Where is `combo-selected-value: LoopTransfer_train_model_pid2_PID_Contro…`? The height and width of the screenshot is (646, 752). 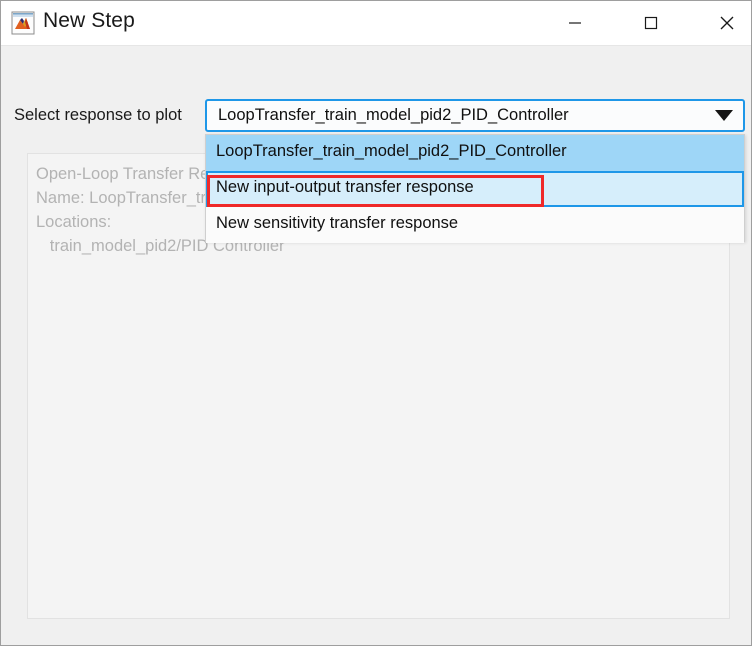
combo-selected-value: LoopTransfer_train_model_pid2_PID_Contro… is located at coordinates (393, 115).